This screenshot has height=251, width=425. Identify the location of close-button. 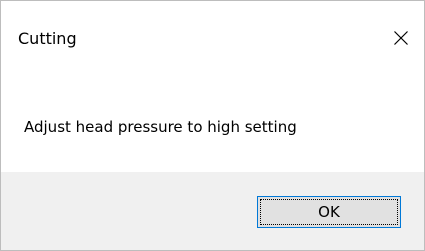
(401, 38).